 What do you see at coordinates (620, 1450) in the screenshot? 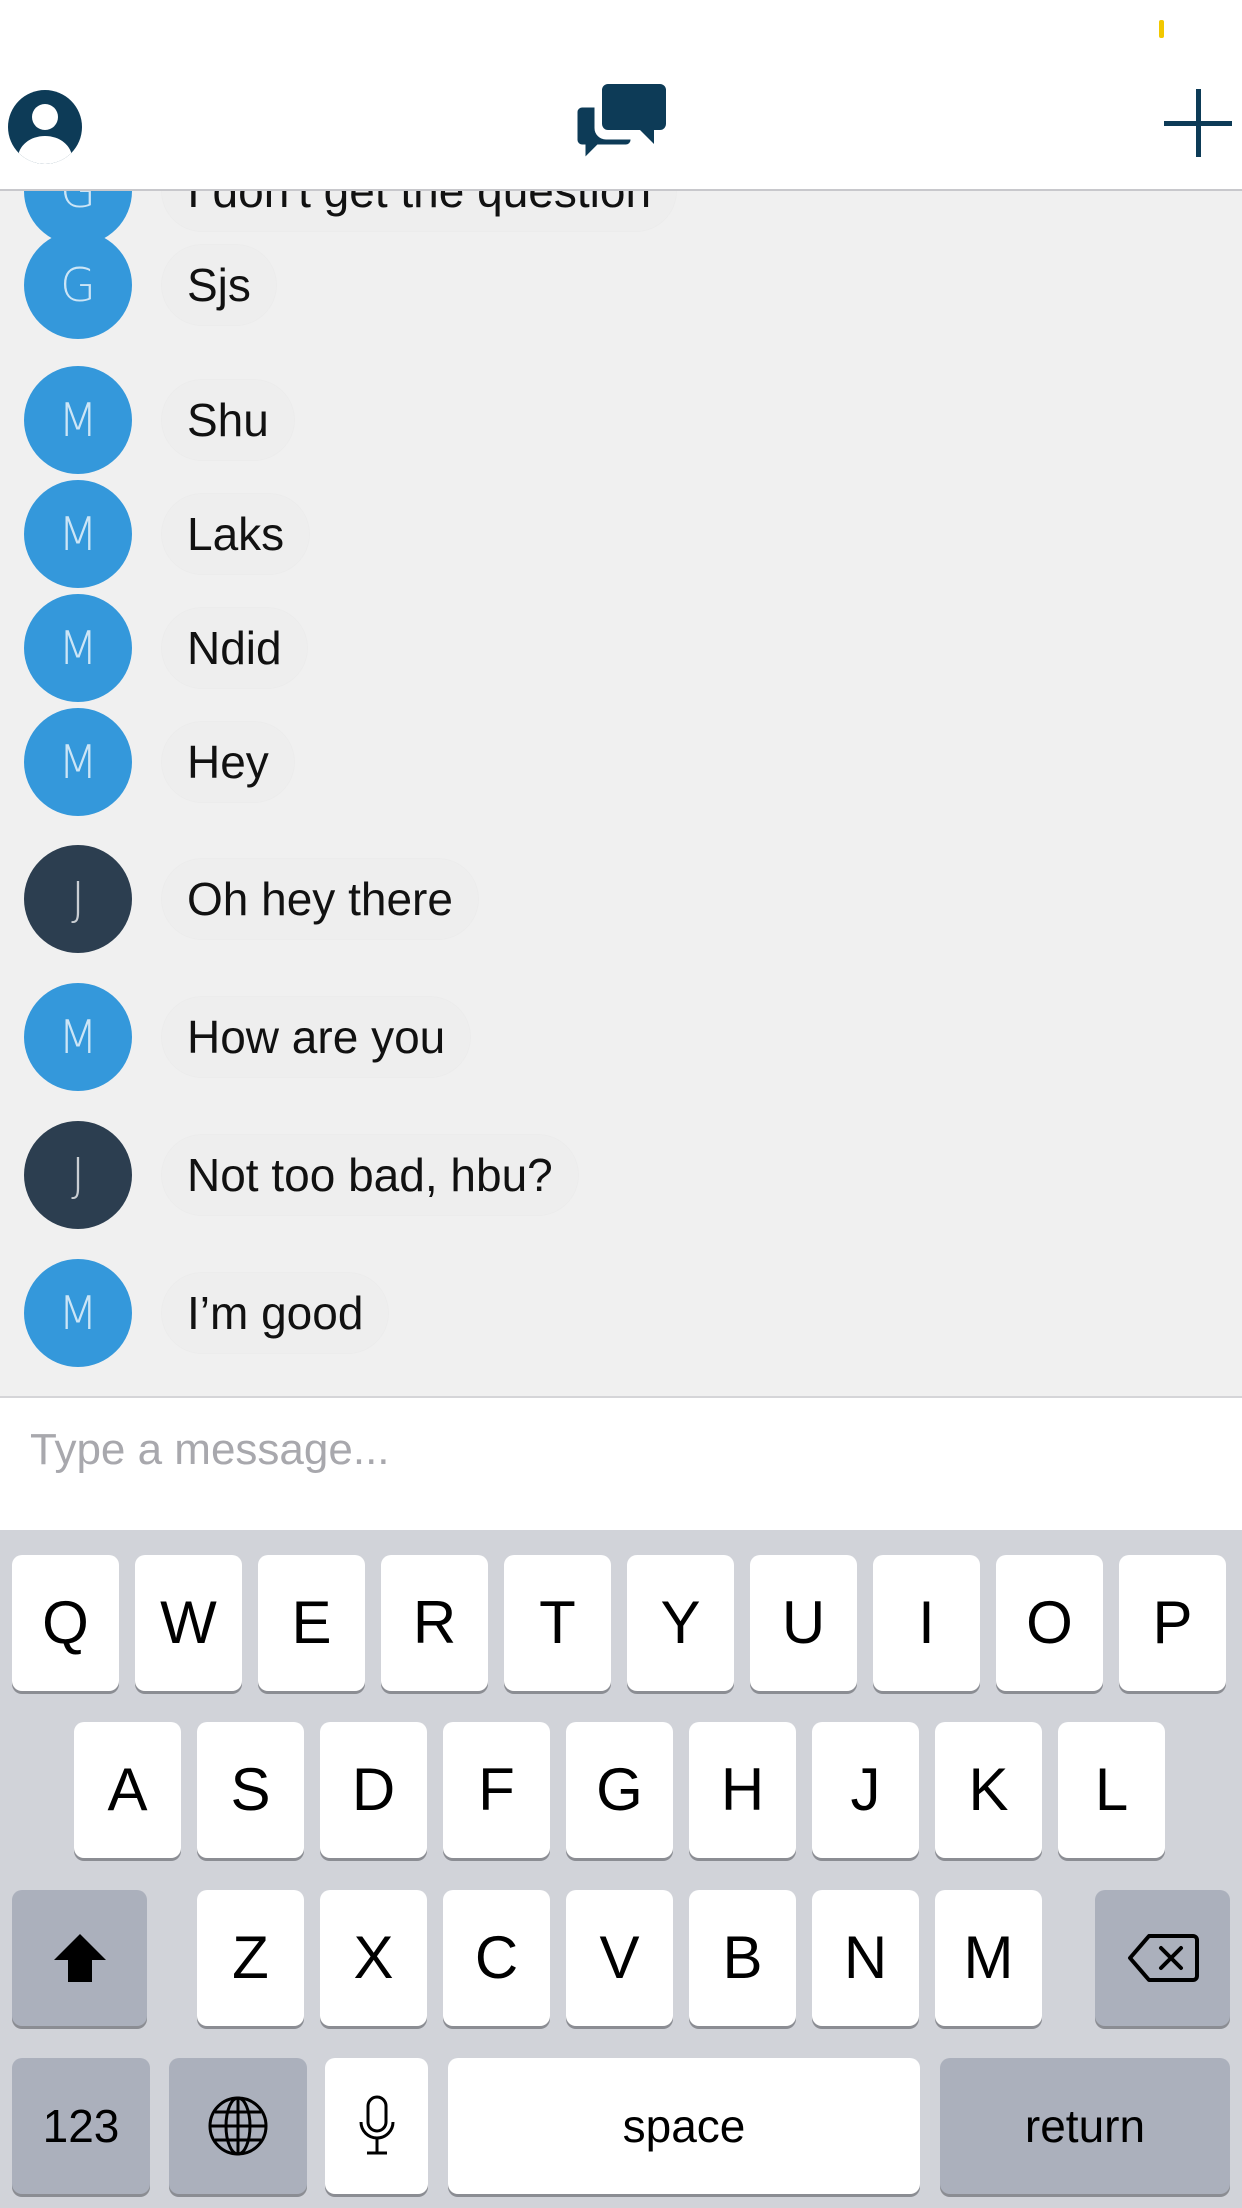
I see `message-input` at bounding box center [620, 1450].